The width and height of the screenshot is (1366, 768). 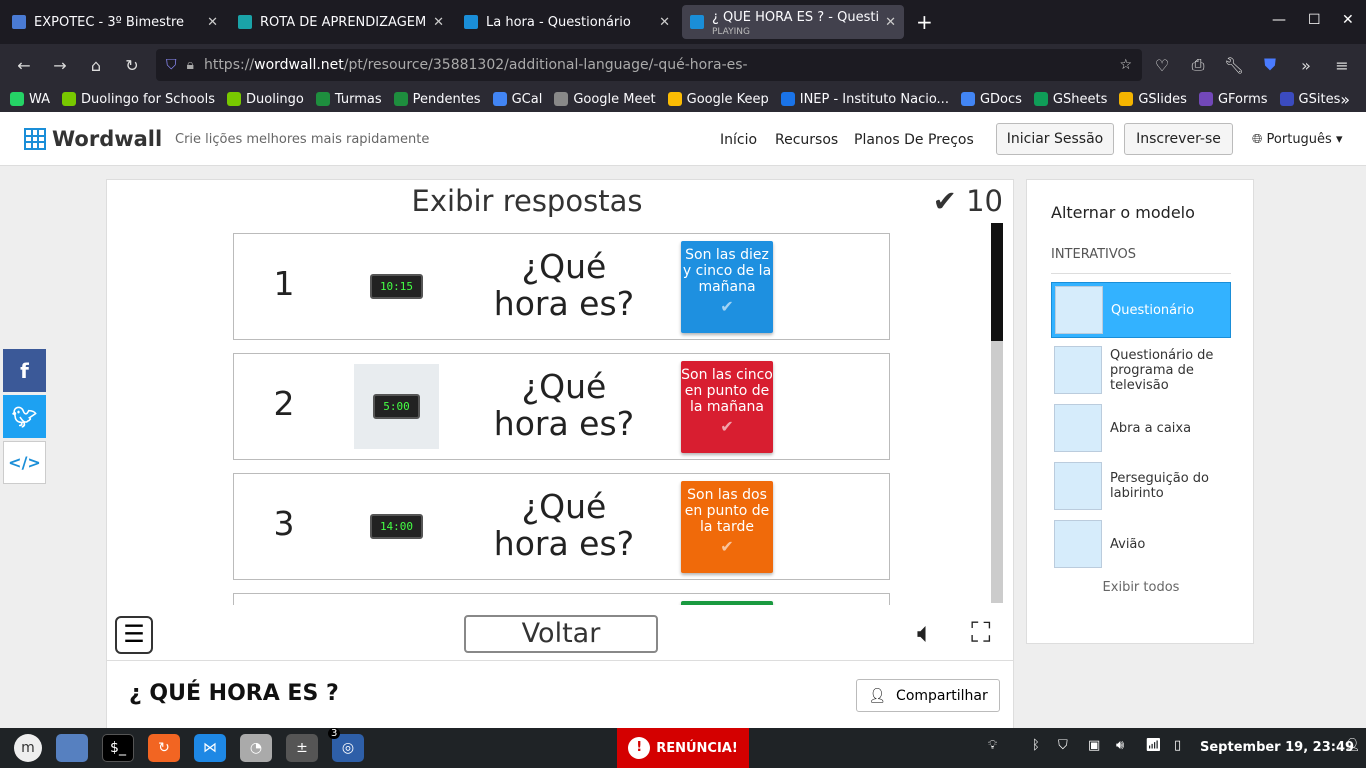 What do you see at coordinates (96, 65) in the screenshot?
I see `home-icon: ⌂` at bounding box center [96, 65].